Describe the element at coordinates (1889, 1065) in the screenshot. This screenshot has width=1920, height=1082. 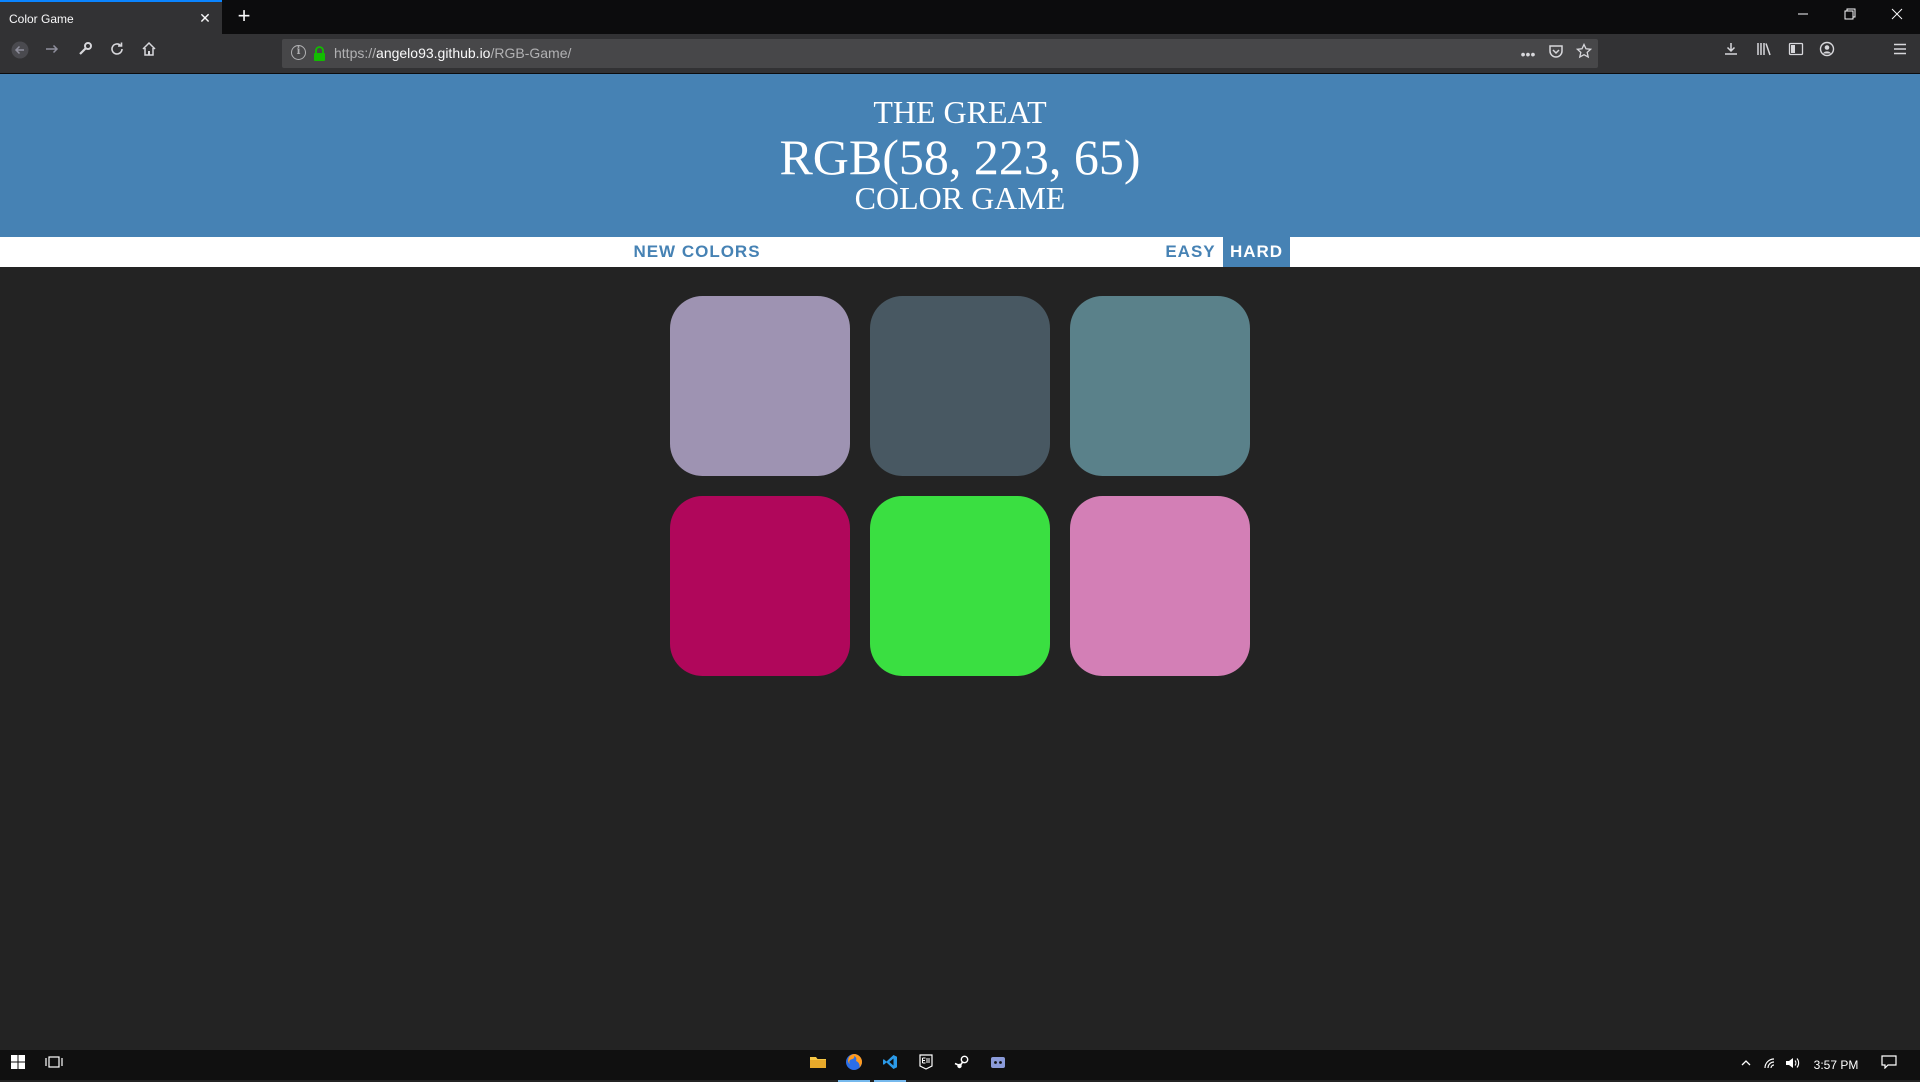
I see `action-center-icon` at that location.